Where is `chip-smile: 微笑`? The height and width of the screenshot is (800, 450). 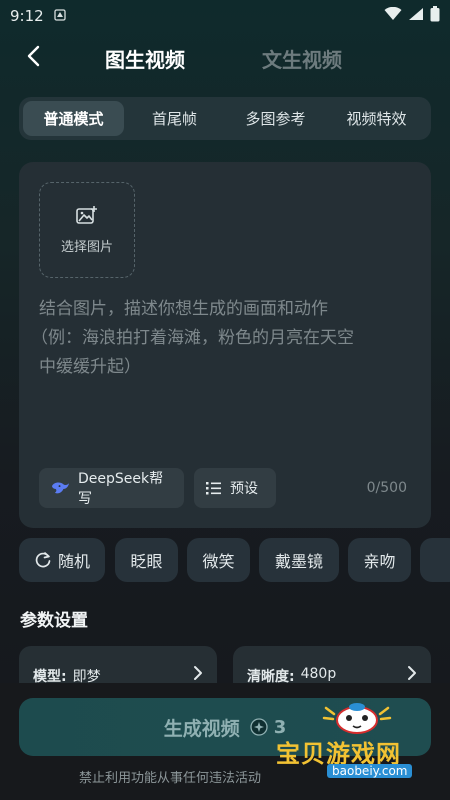
chip-smile: 微笑 is located at coordinates (218, 560).